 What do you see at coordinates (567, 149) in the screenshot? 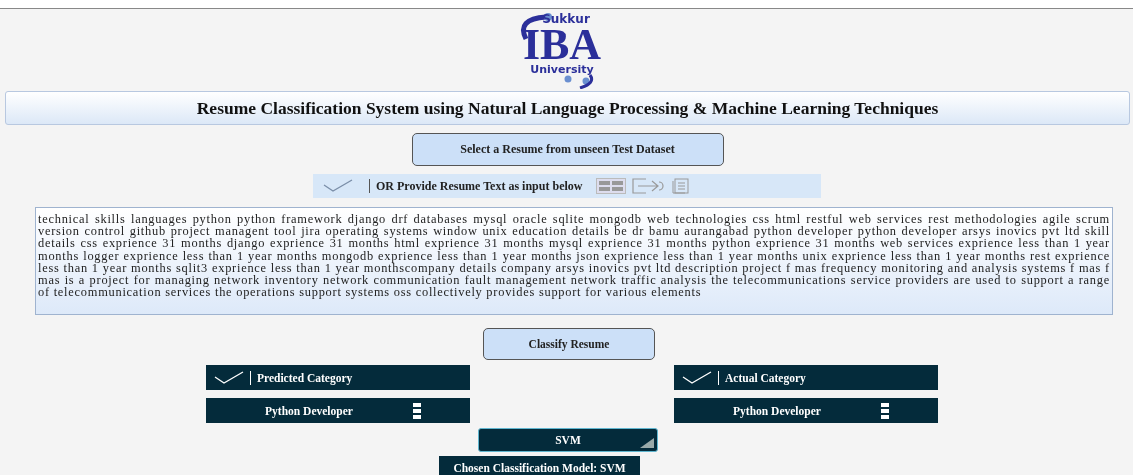
I see `select-resume-button: Select a Resume from unseen Test Dataset` at bounding box center [567, 149].